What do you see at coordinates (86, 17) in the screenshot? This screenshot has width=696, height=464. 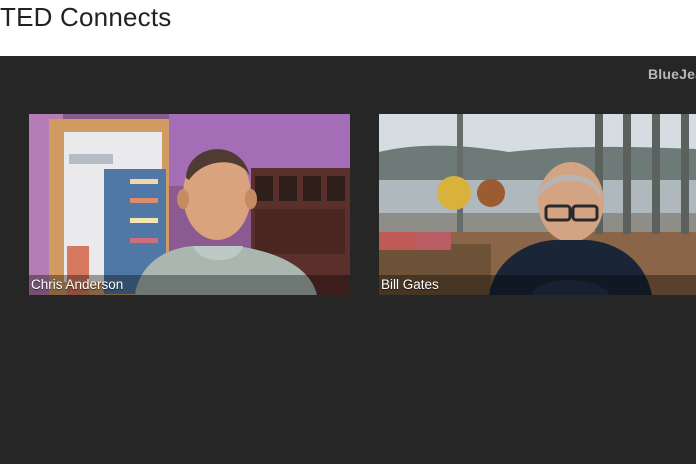 I see `page-title: TED Connects` at bounding box center [86, 17].